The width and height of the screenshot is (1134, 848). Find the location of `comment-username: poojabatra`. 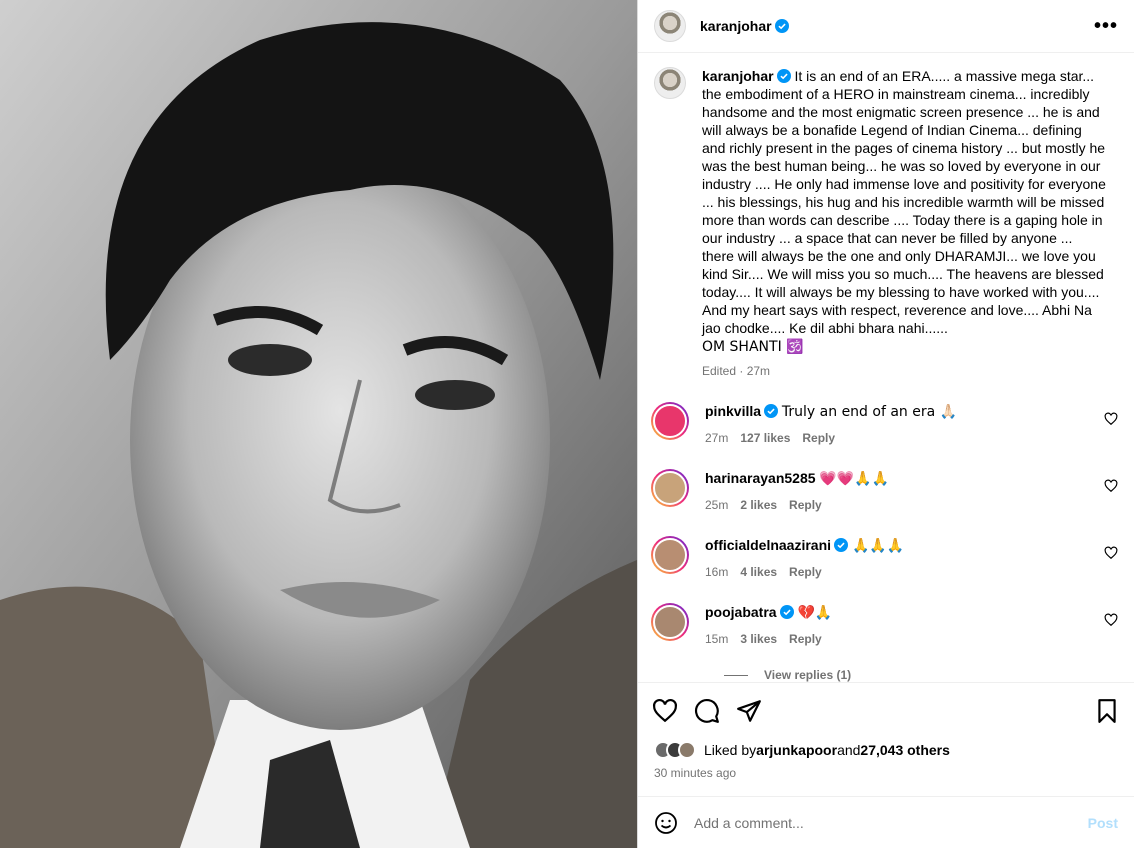

comment-username: poojabatra is located at coordinates (741, 612).